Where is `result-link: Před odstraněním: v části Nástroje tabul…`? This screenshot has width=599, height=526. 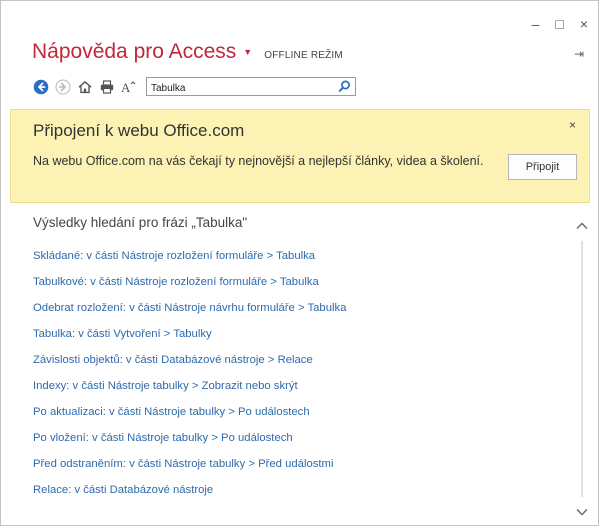 result-link: Před odstraněním: v části Nástroje tabul… is located at coordinates (183, 464).